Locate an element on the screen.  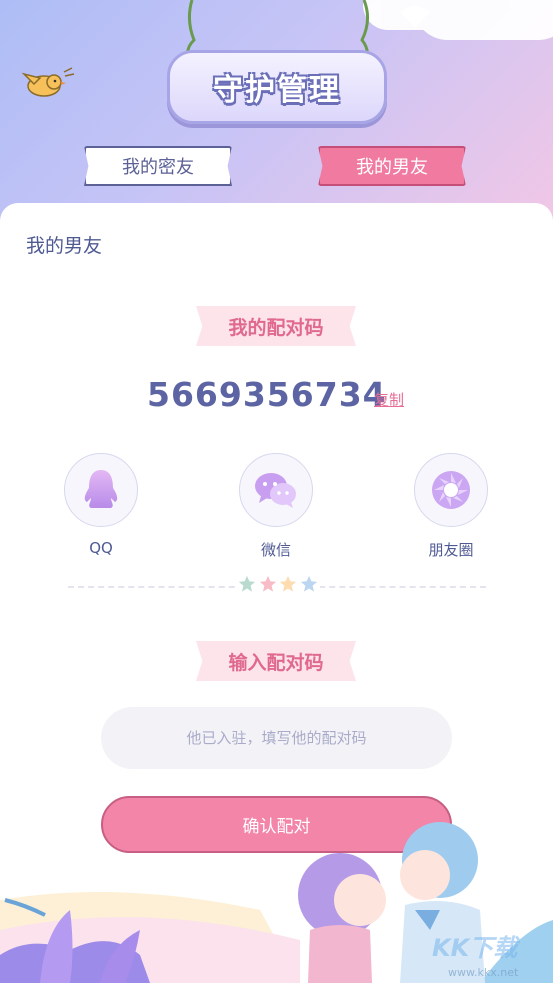
share-qq-label: QQ is located at coordinates (101, 548).